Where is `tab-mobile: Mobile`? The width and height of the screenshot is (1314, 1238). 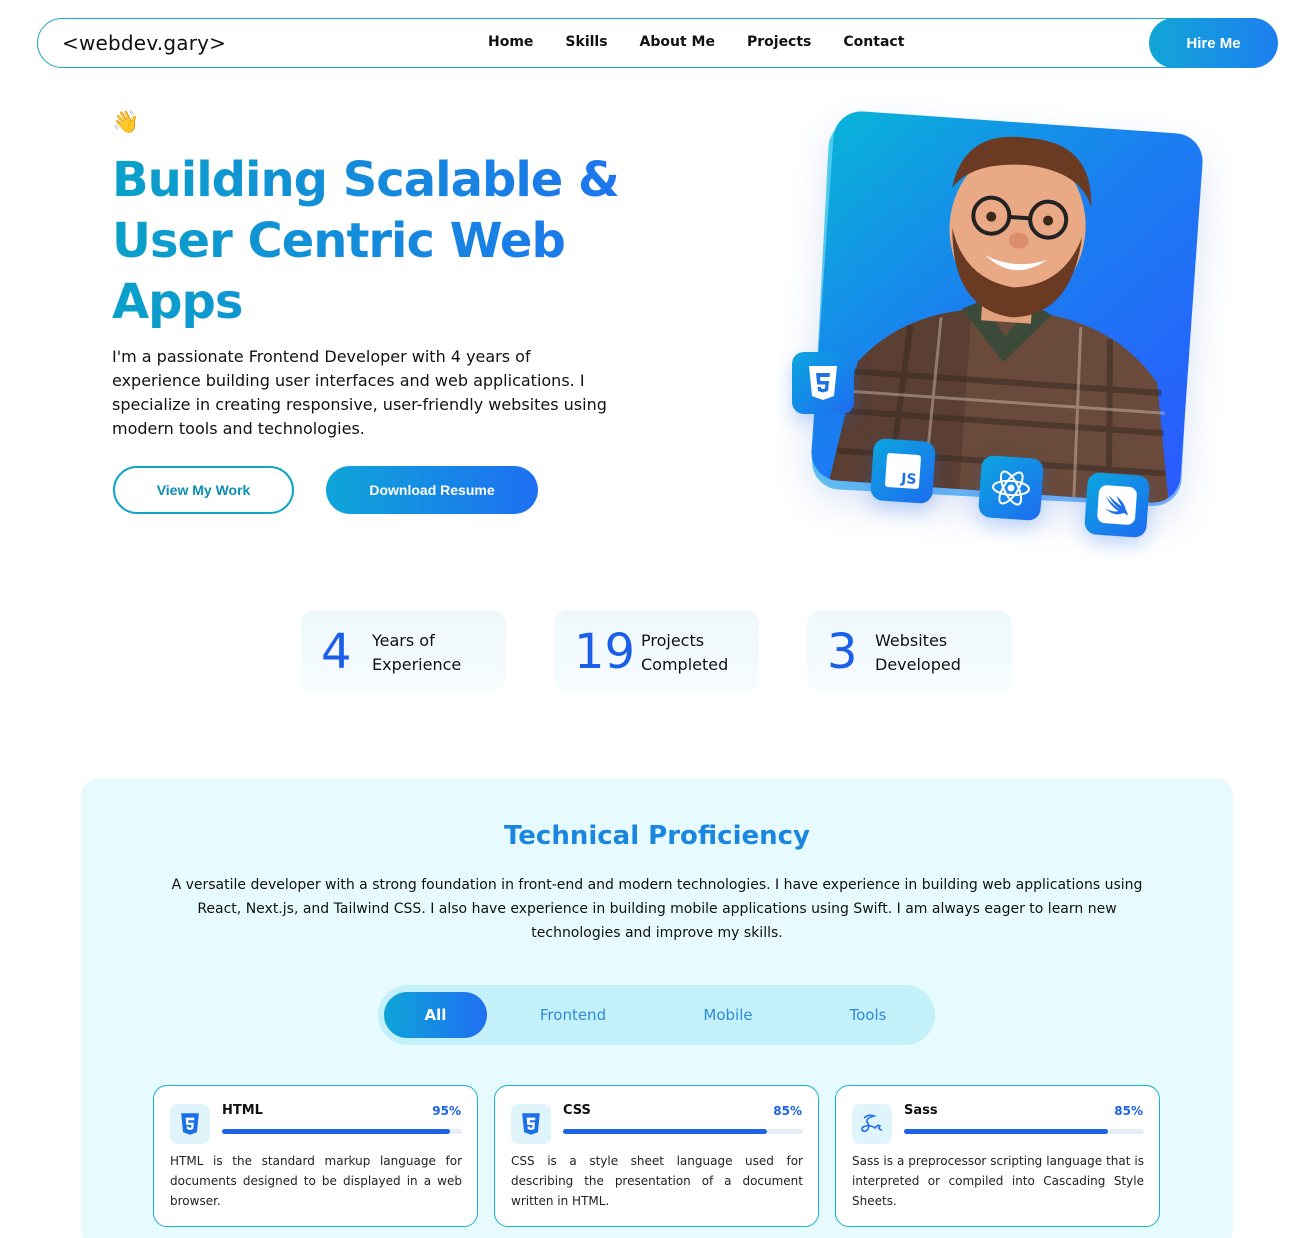
tab-mobile: Mobile is located at coordinates (728, 1015).